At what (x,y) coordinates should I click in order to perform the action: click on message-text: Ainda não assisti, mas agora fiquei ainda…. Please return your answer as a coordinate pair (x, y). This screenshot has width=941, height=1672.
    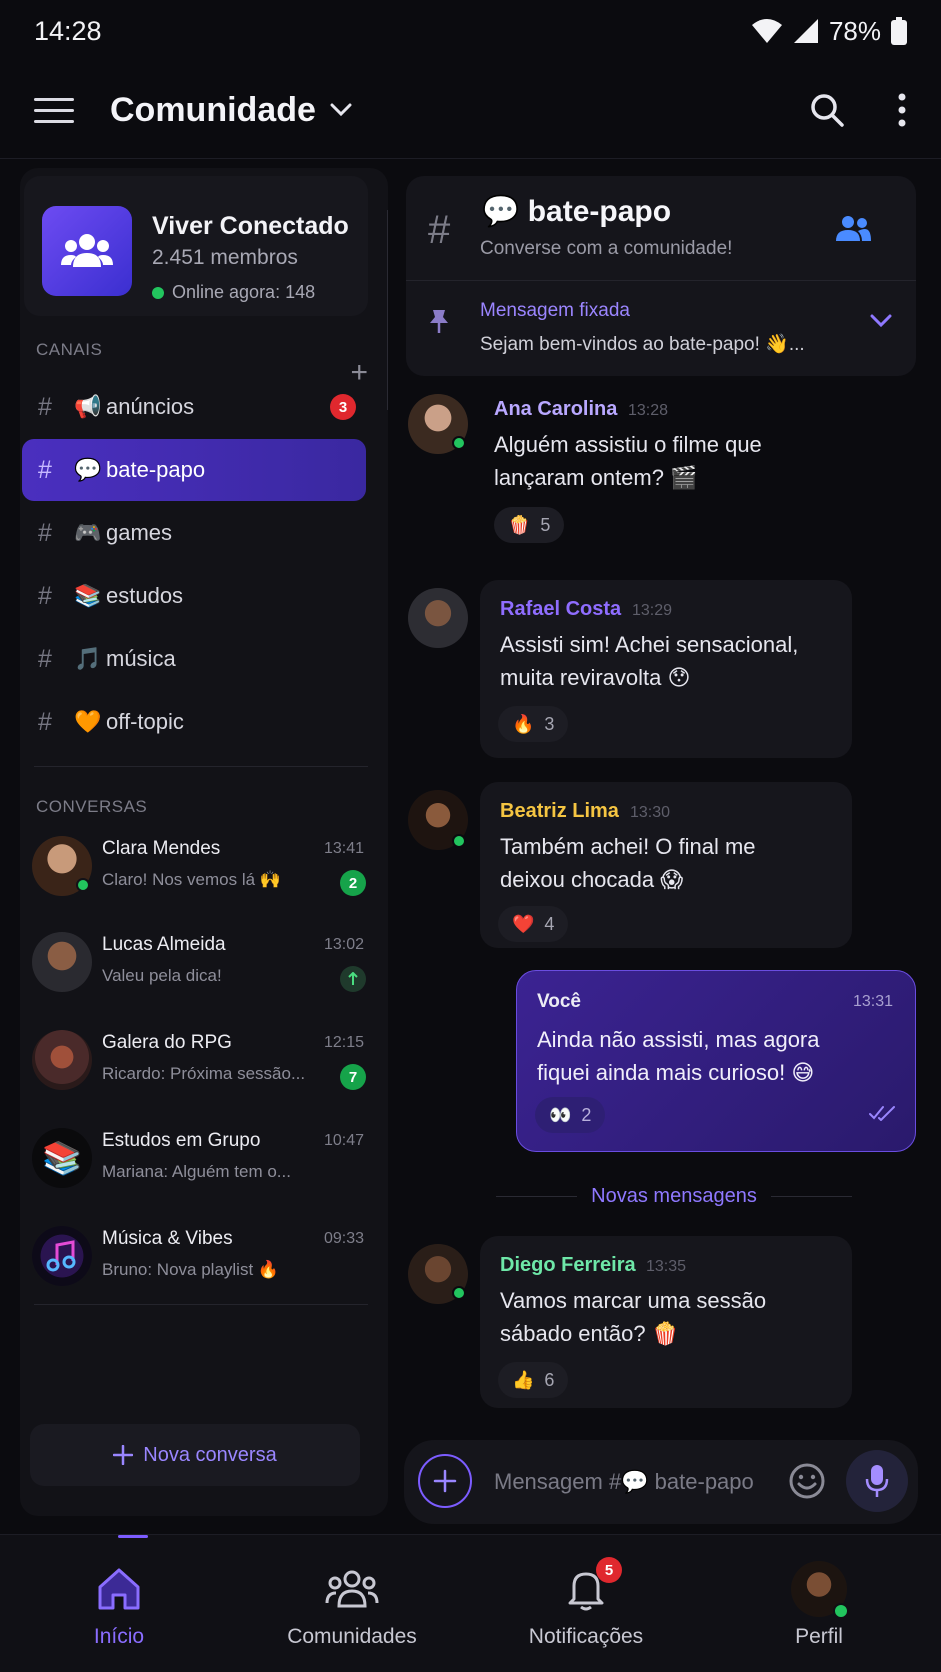
    Looking at the image, I should click on (678, 1056).